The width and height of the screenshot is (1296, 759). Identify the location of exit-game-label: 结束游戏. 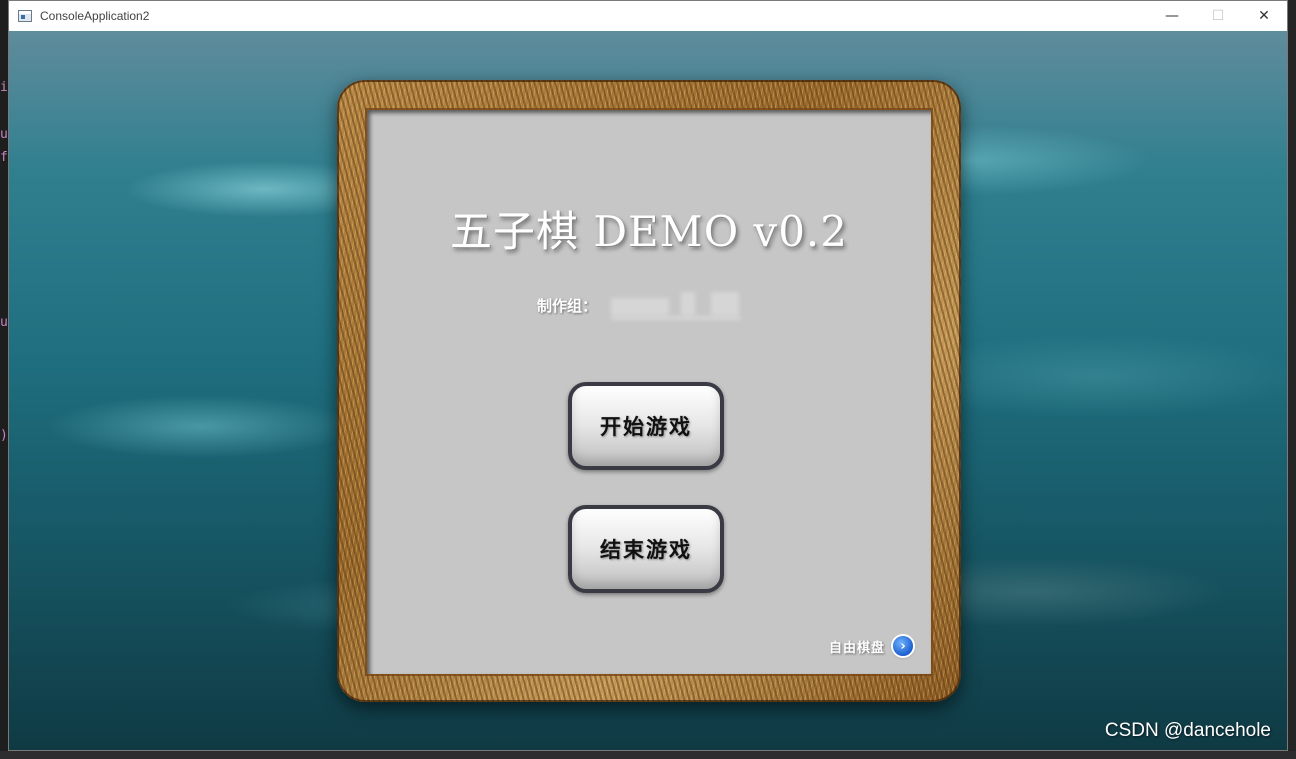
(646, 550).